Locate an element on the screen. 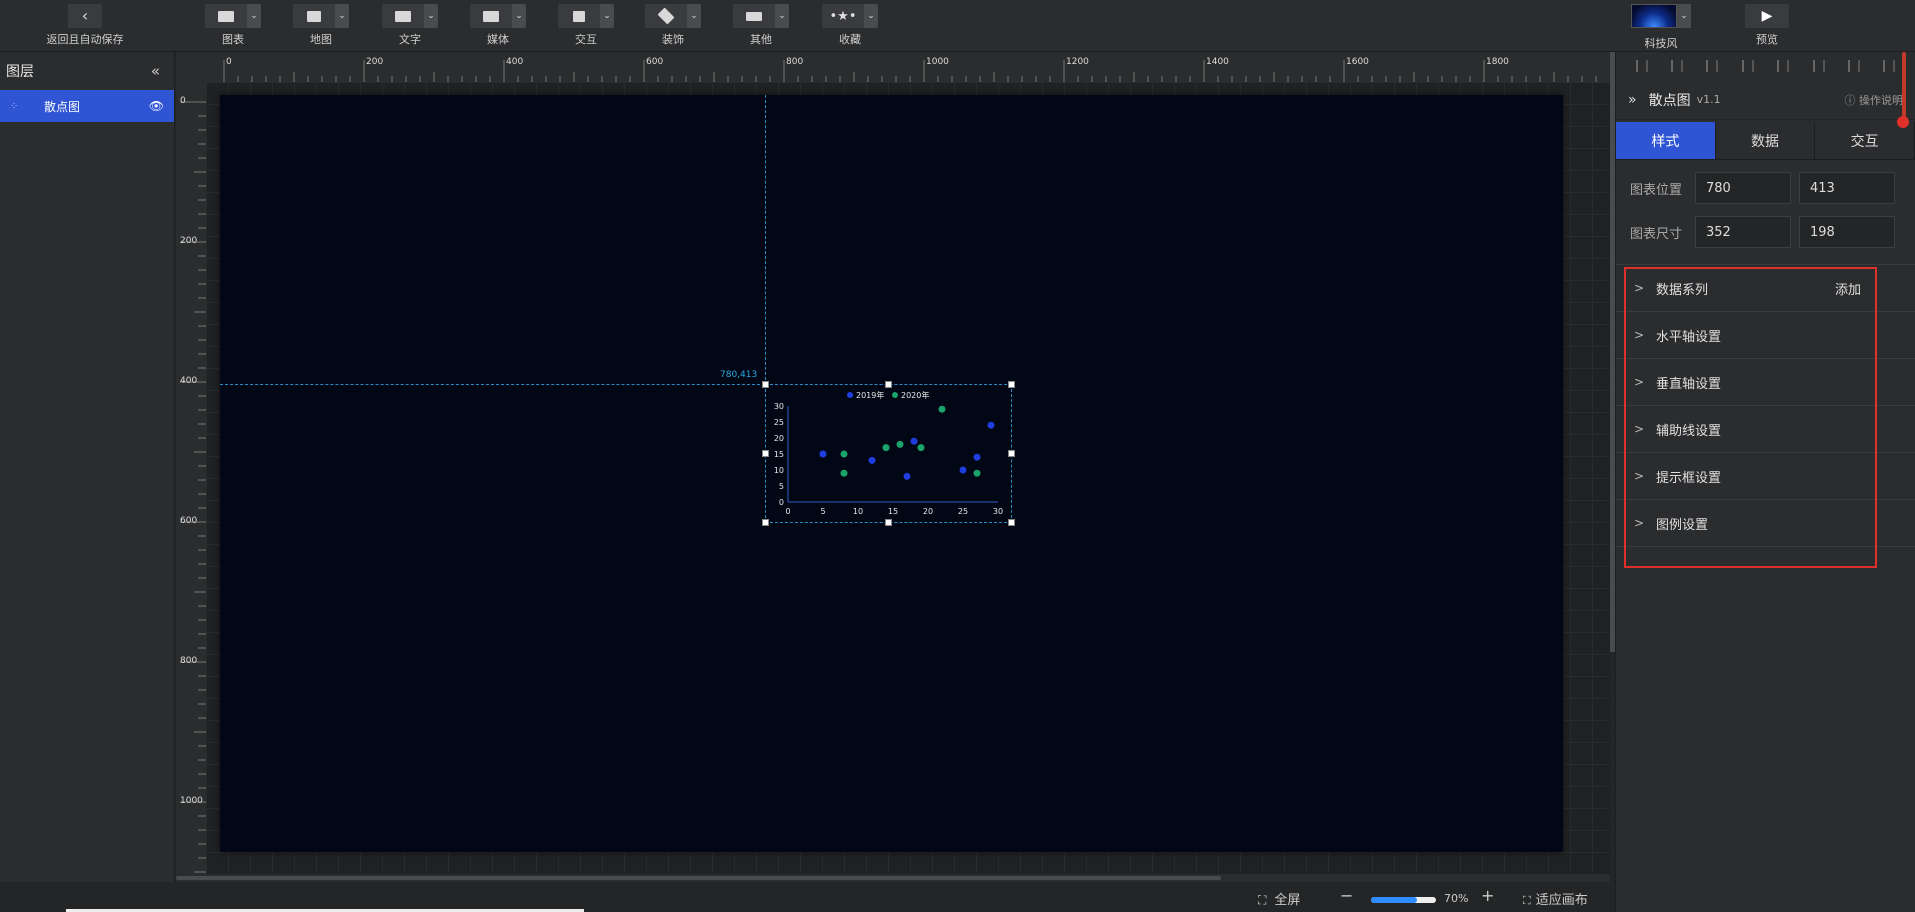 The height and width of the screenshot is (912, 1915). toolbar-favorites-button: •★• ⌄ 收藏 is located at coordinates (850, 25).